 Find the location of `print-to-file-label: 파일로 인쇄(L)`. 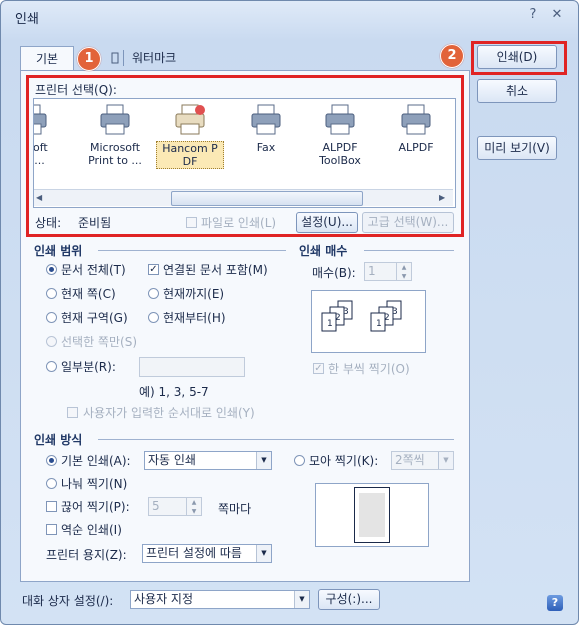

print-to-file-label: 파일로 인쇄(L) is located at coordinates (239, 223).